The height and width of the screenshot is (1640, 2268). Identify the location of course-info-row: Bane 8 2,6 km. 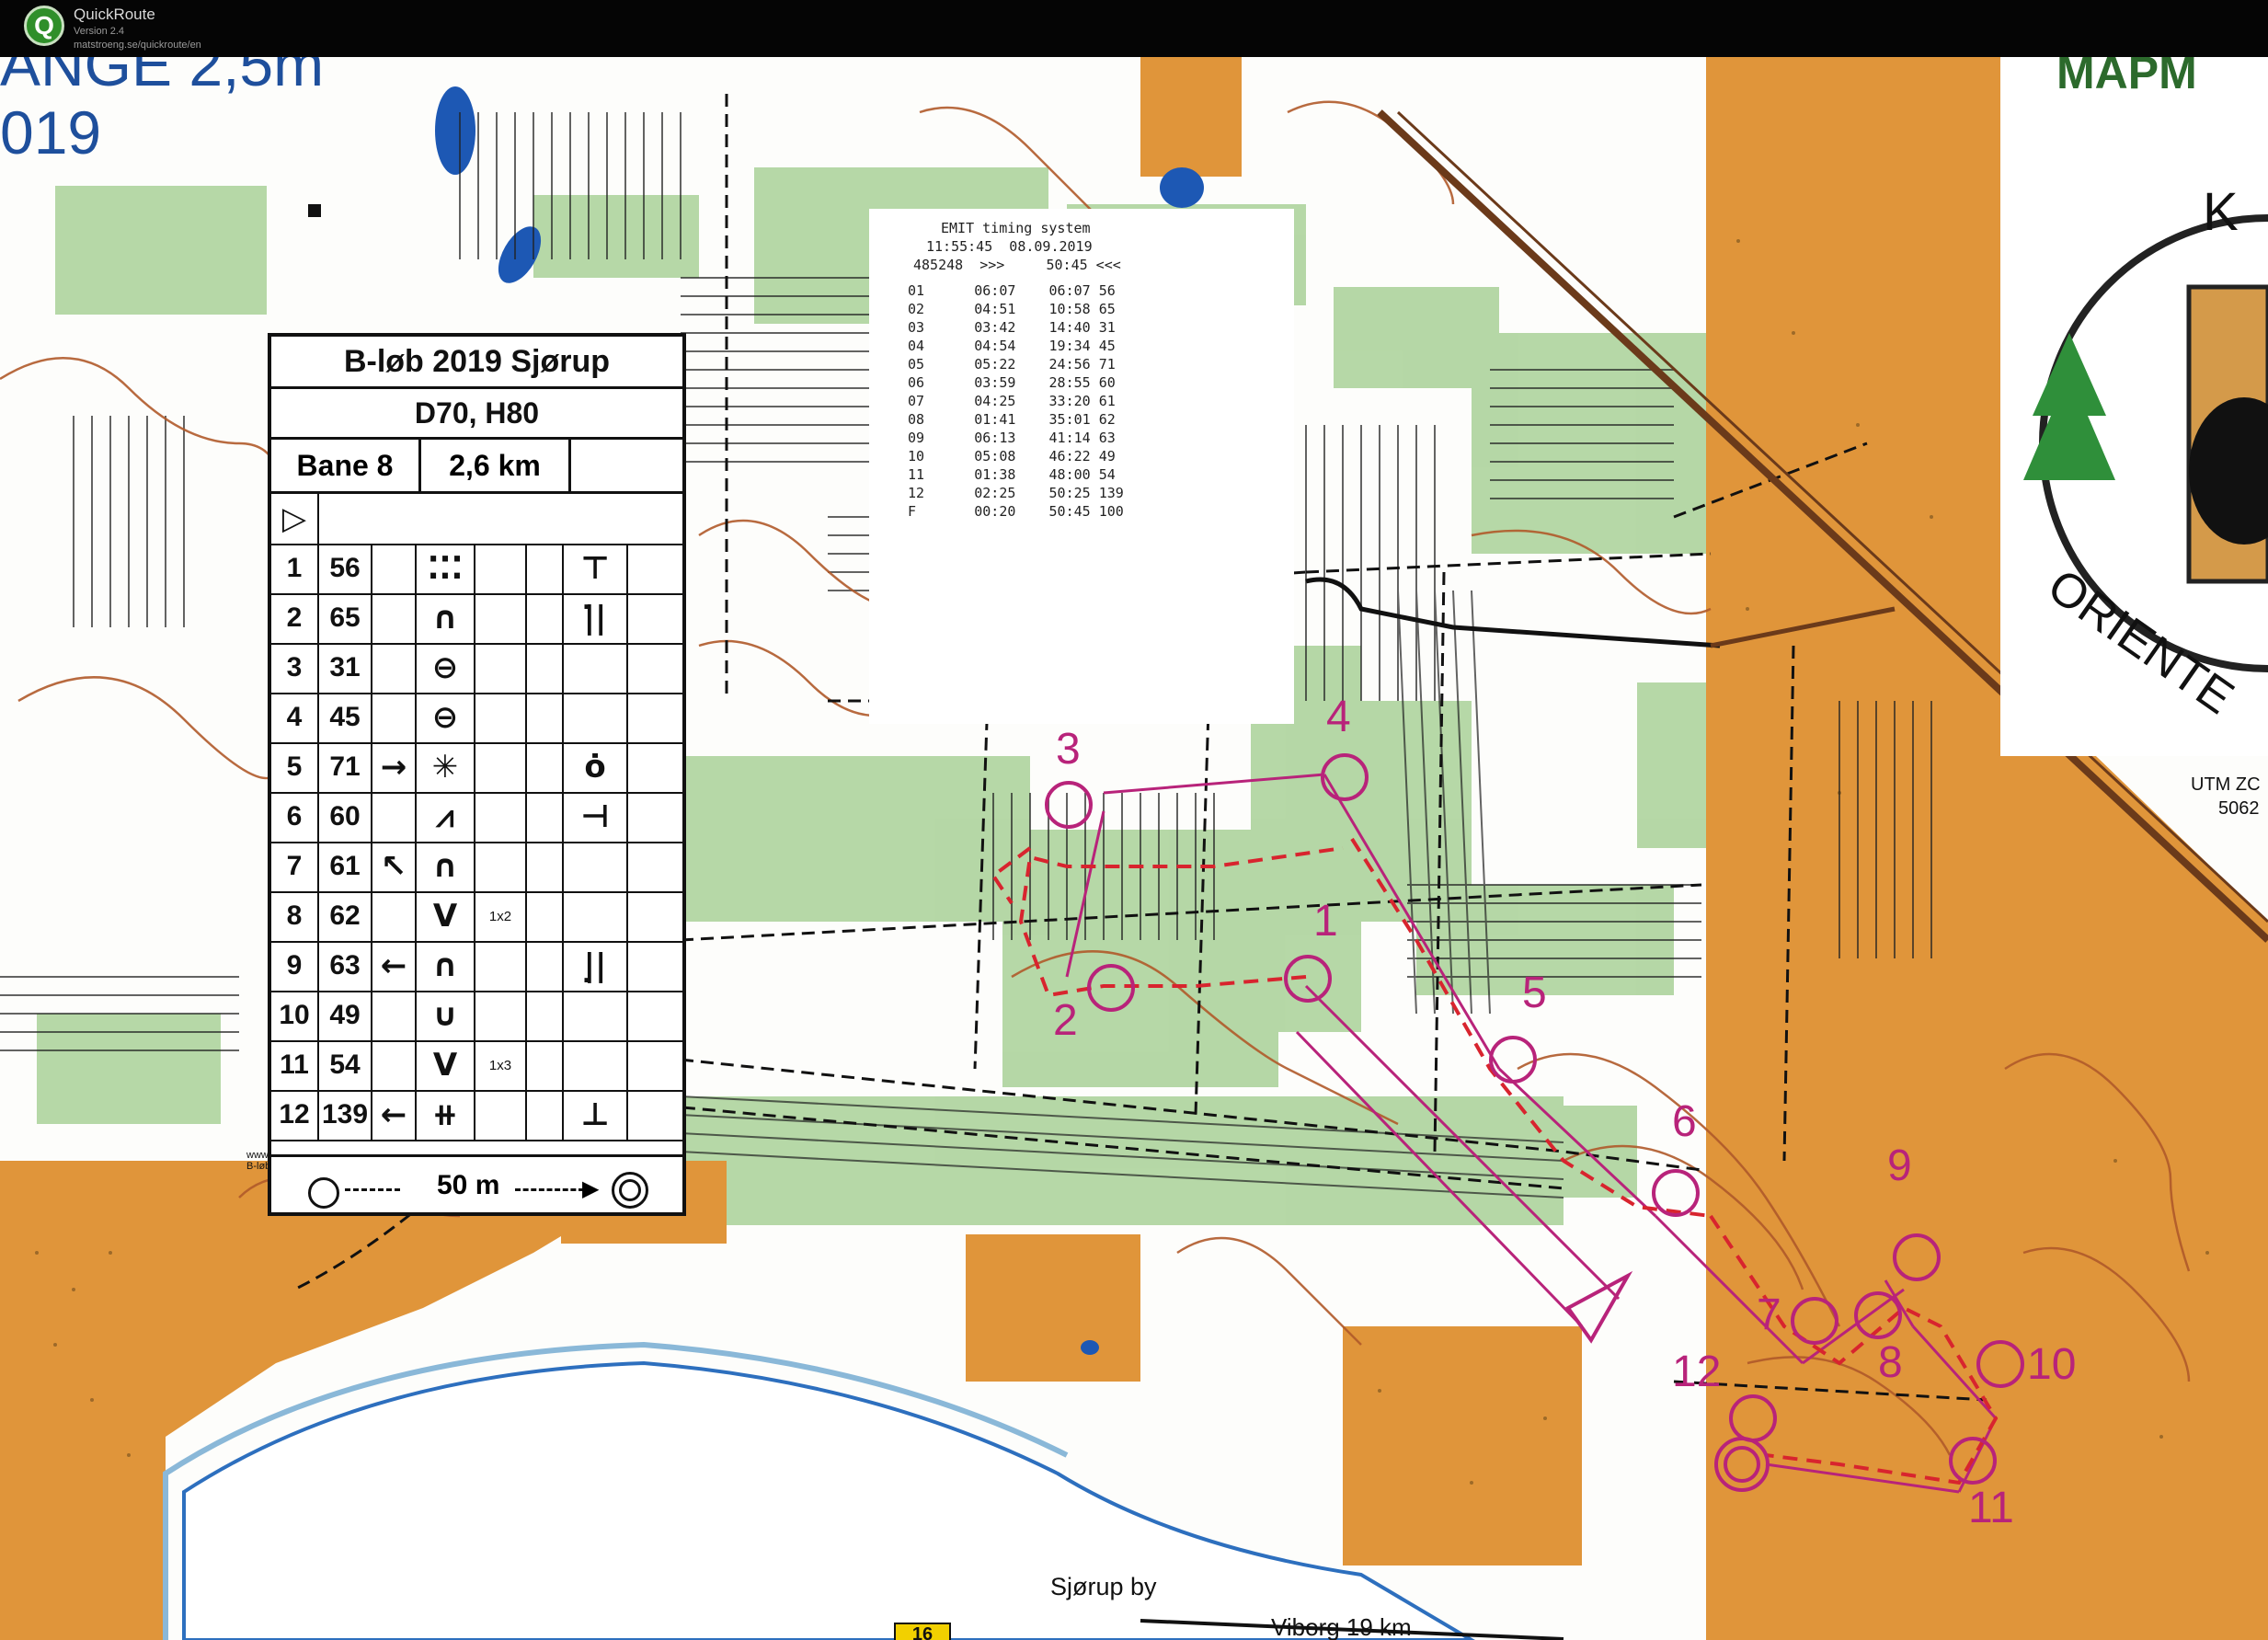
(476, 467).